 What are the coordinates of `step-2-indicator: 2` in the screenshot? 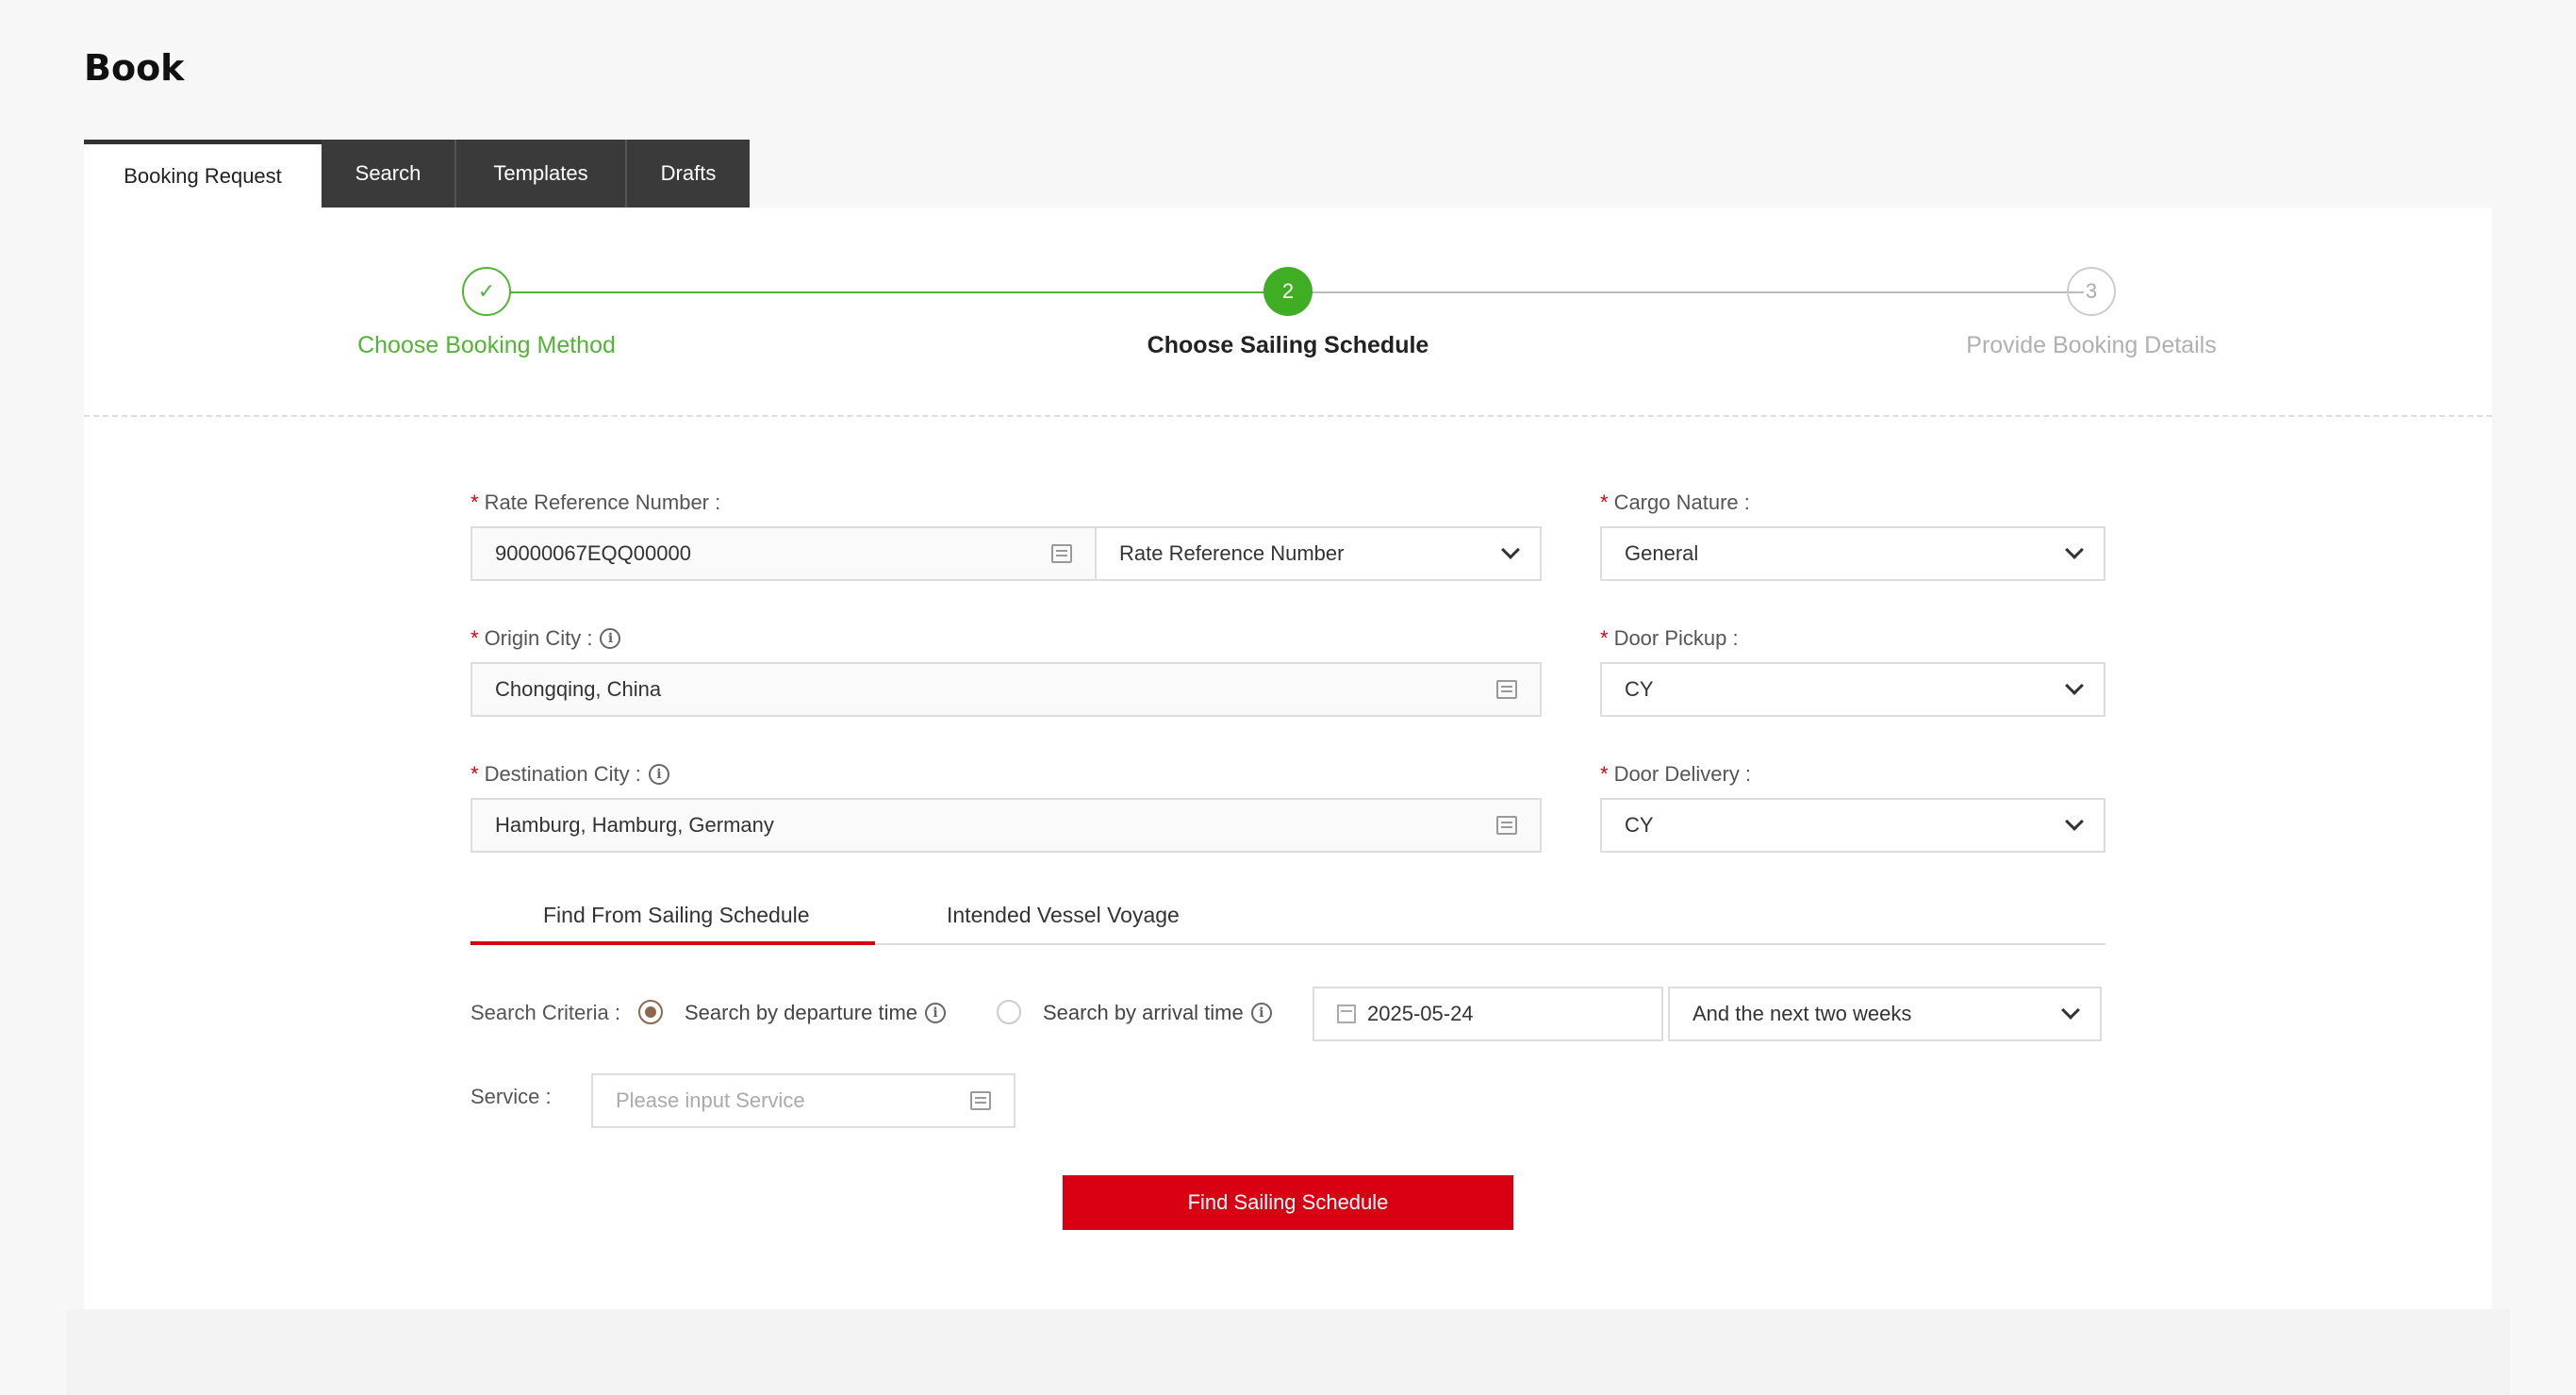 It's located at (1288, 291).